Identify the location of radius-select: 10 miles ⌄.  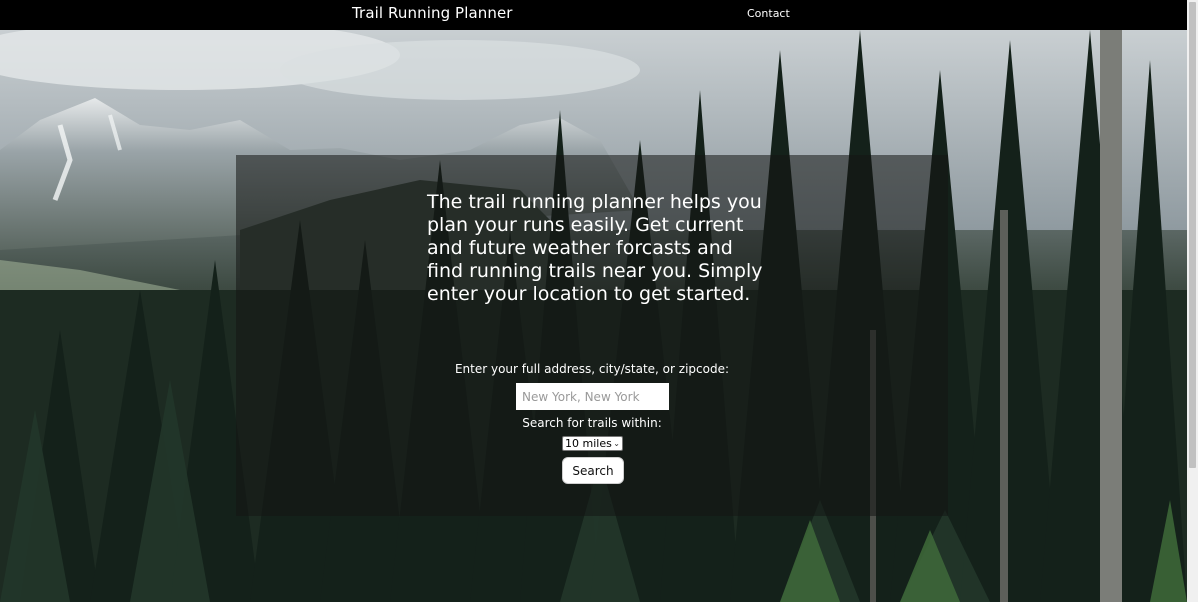
(592, 443).